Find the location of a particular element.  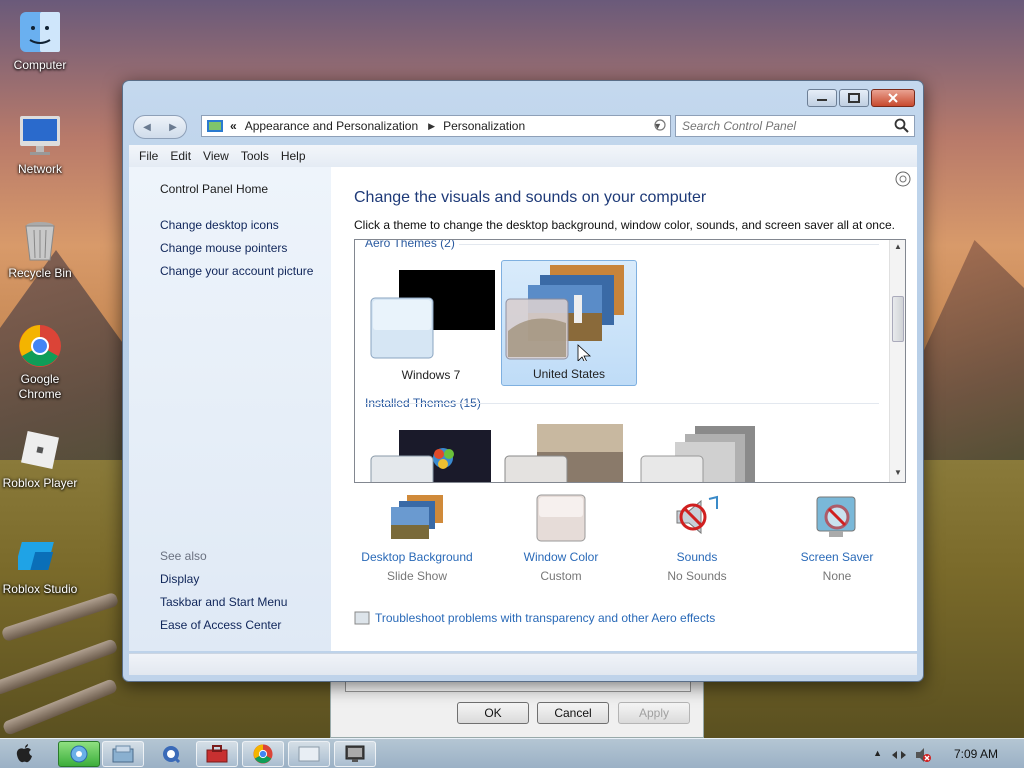

show-hidden-icons-icon: ▲ is located at coordinates (877, 753).